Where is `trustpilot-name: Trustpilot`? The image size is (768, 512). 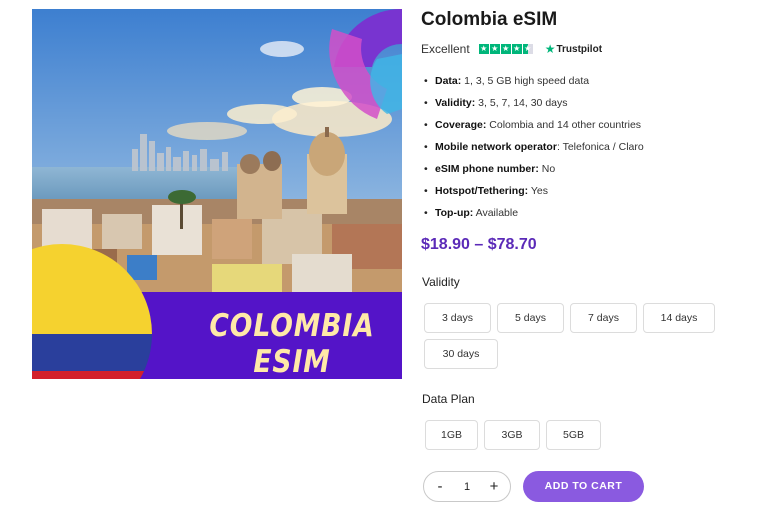 trustpilot-name: Trustpilot is located at coordinates (579, 49).